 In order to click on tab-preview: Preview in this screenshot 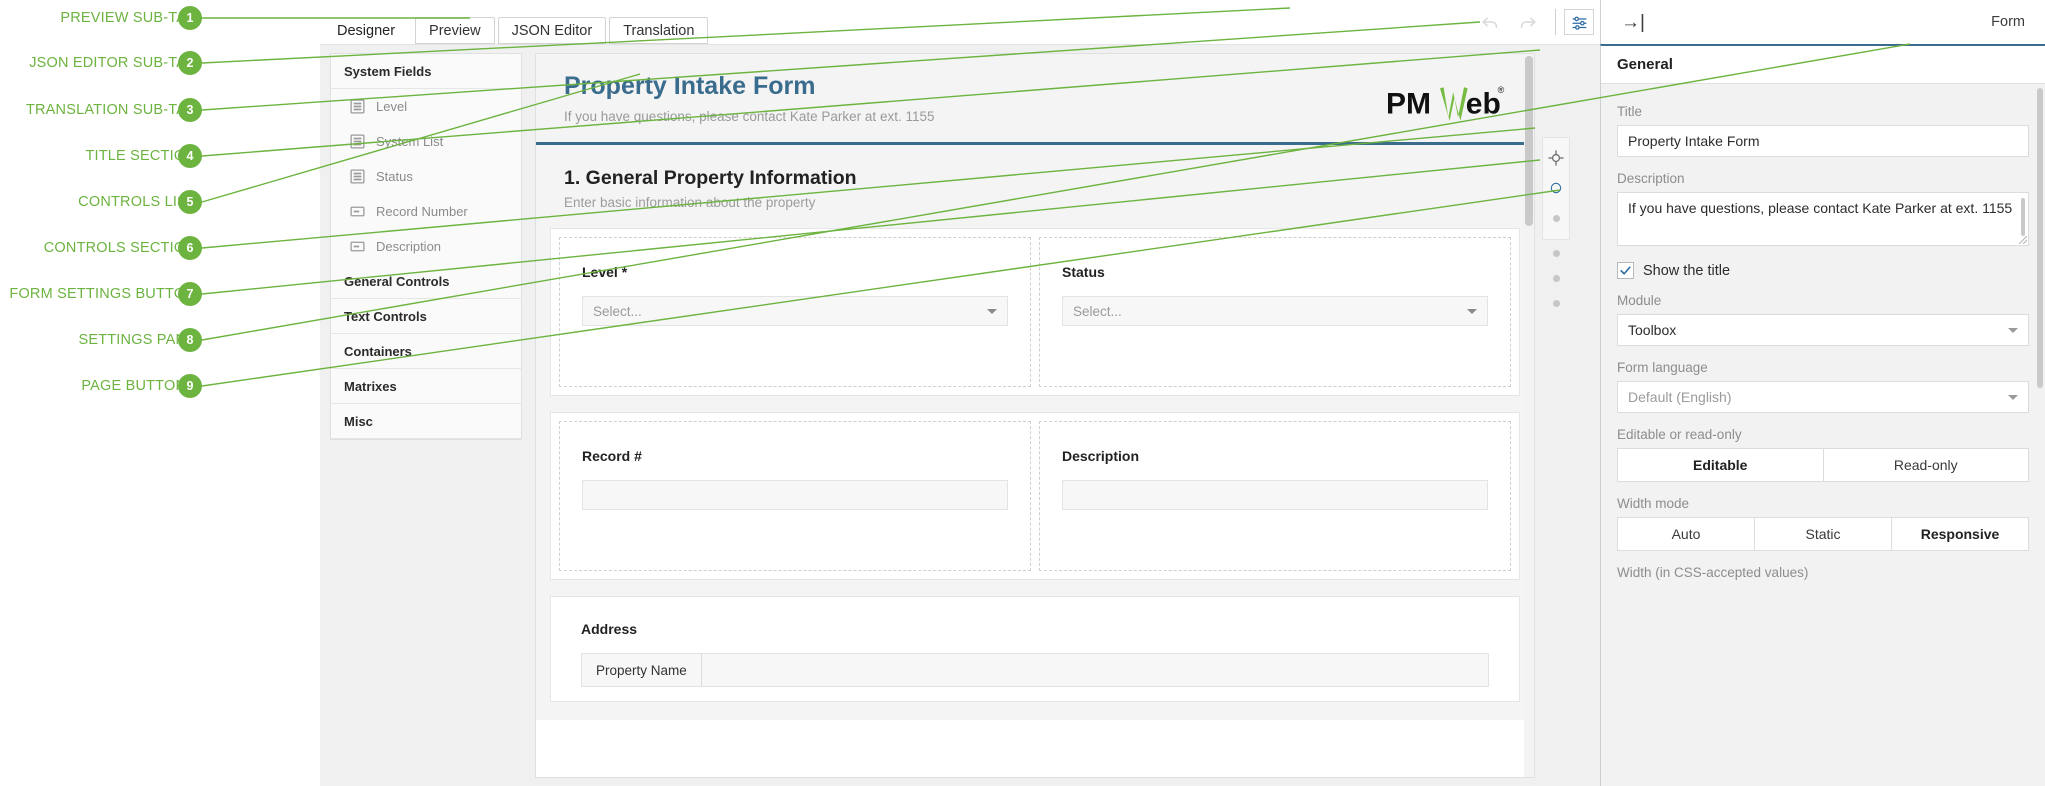, I will do `click(455, 30)`.